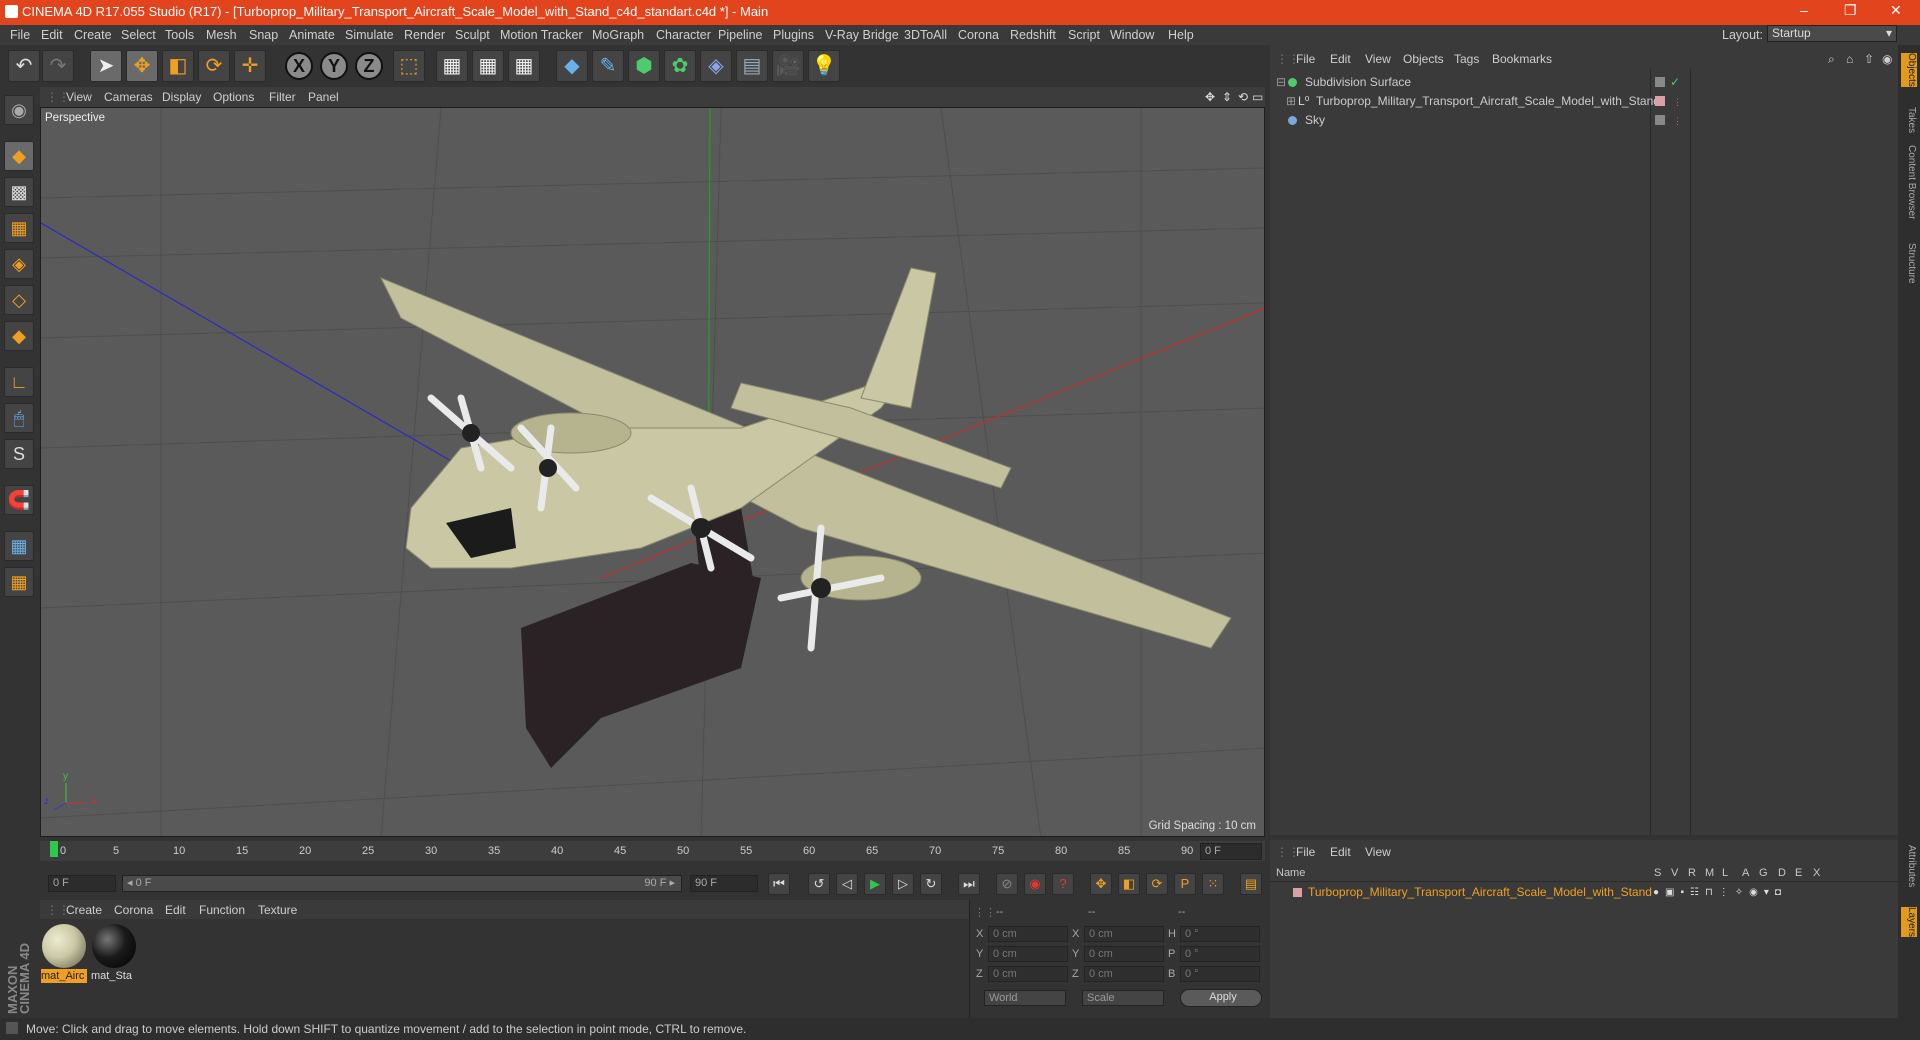 The width and height of the screenshot is (1920, 1040). Describe the element at coordinates (1181, 35) in the screenshot. I see `menu-help: Help` at that location.